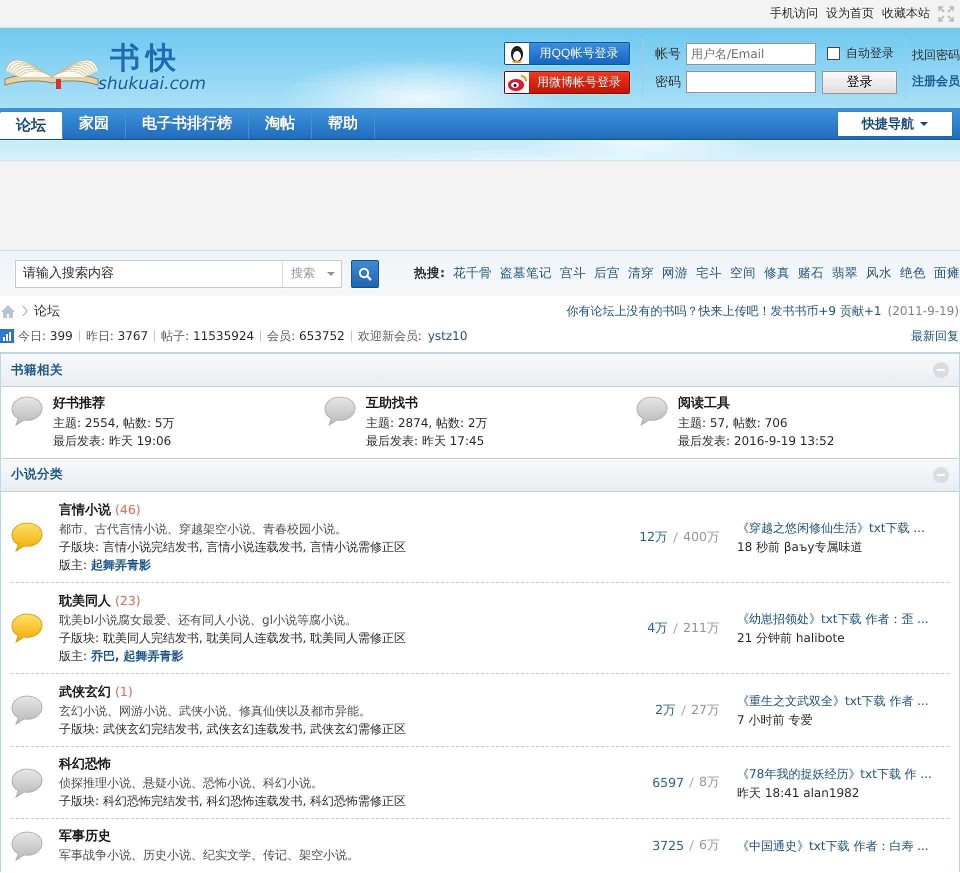 Image resolution: width=960 pixels, height=873 pixels. What do you see at coordinates (751, 82) in the screenshot?
I see `password-field` at bounding box center [751, 82].